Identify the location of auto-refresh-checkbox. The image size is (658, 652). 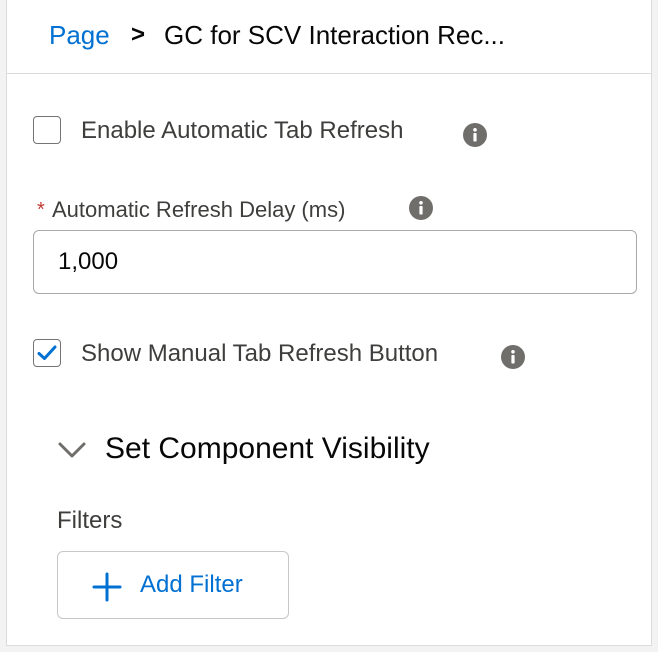
(47, 130).